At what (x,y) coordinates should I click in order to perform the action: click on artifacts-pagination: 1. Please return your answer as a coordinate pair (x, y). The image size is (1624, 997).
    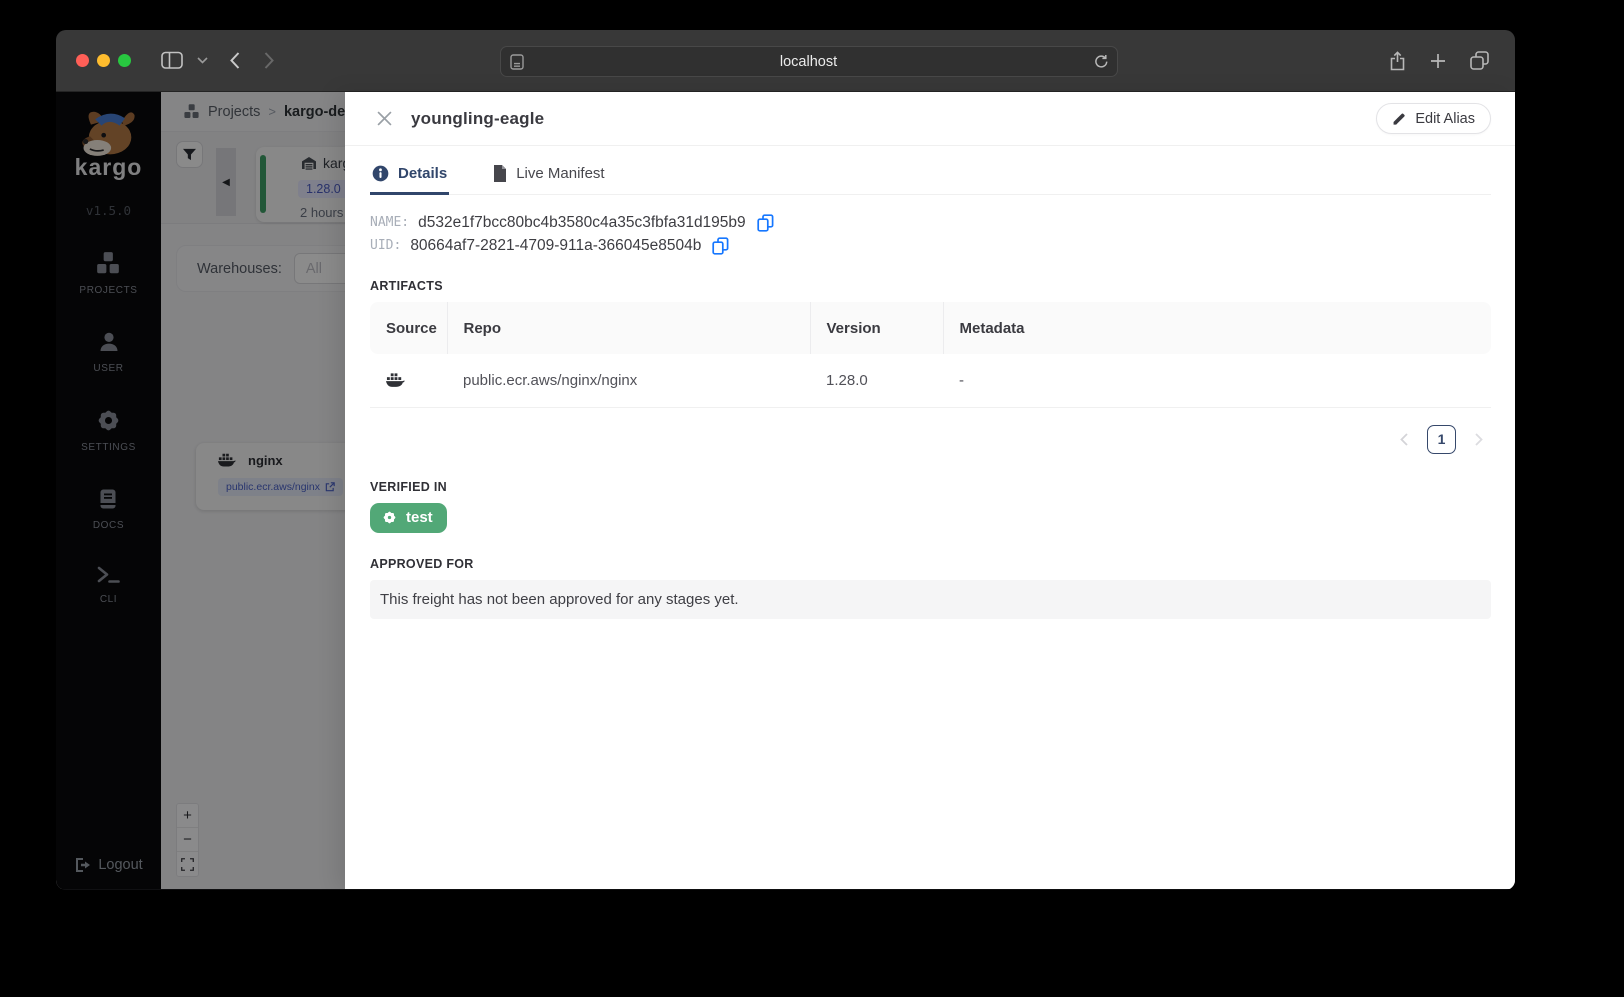
    Looking at the image, I should click on (930, 439).